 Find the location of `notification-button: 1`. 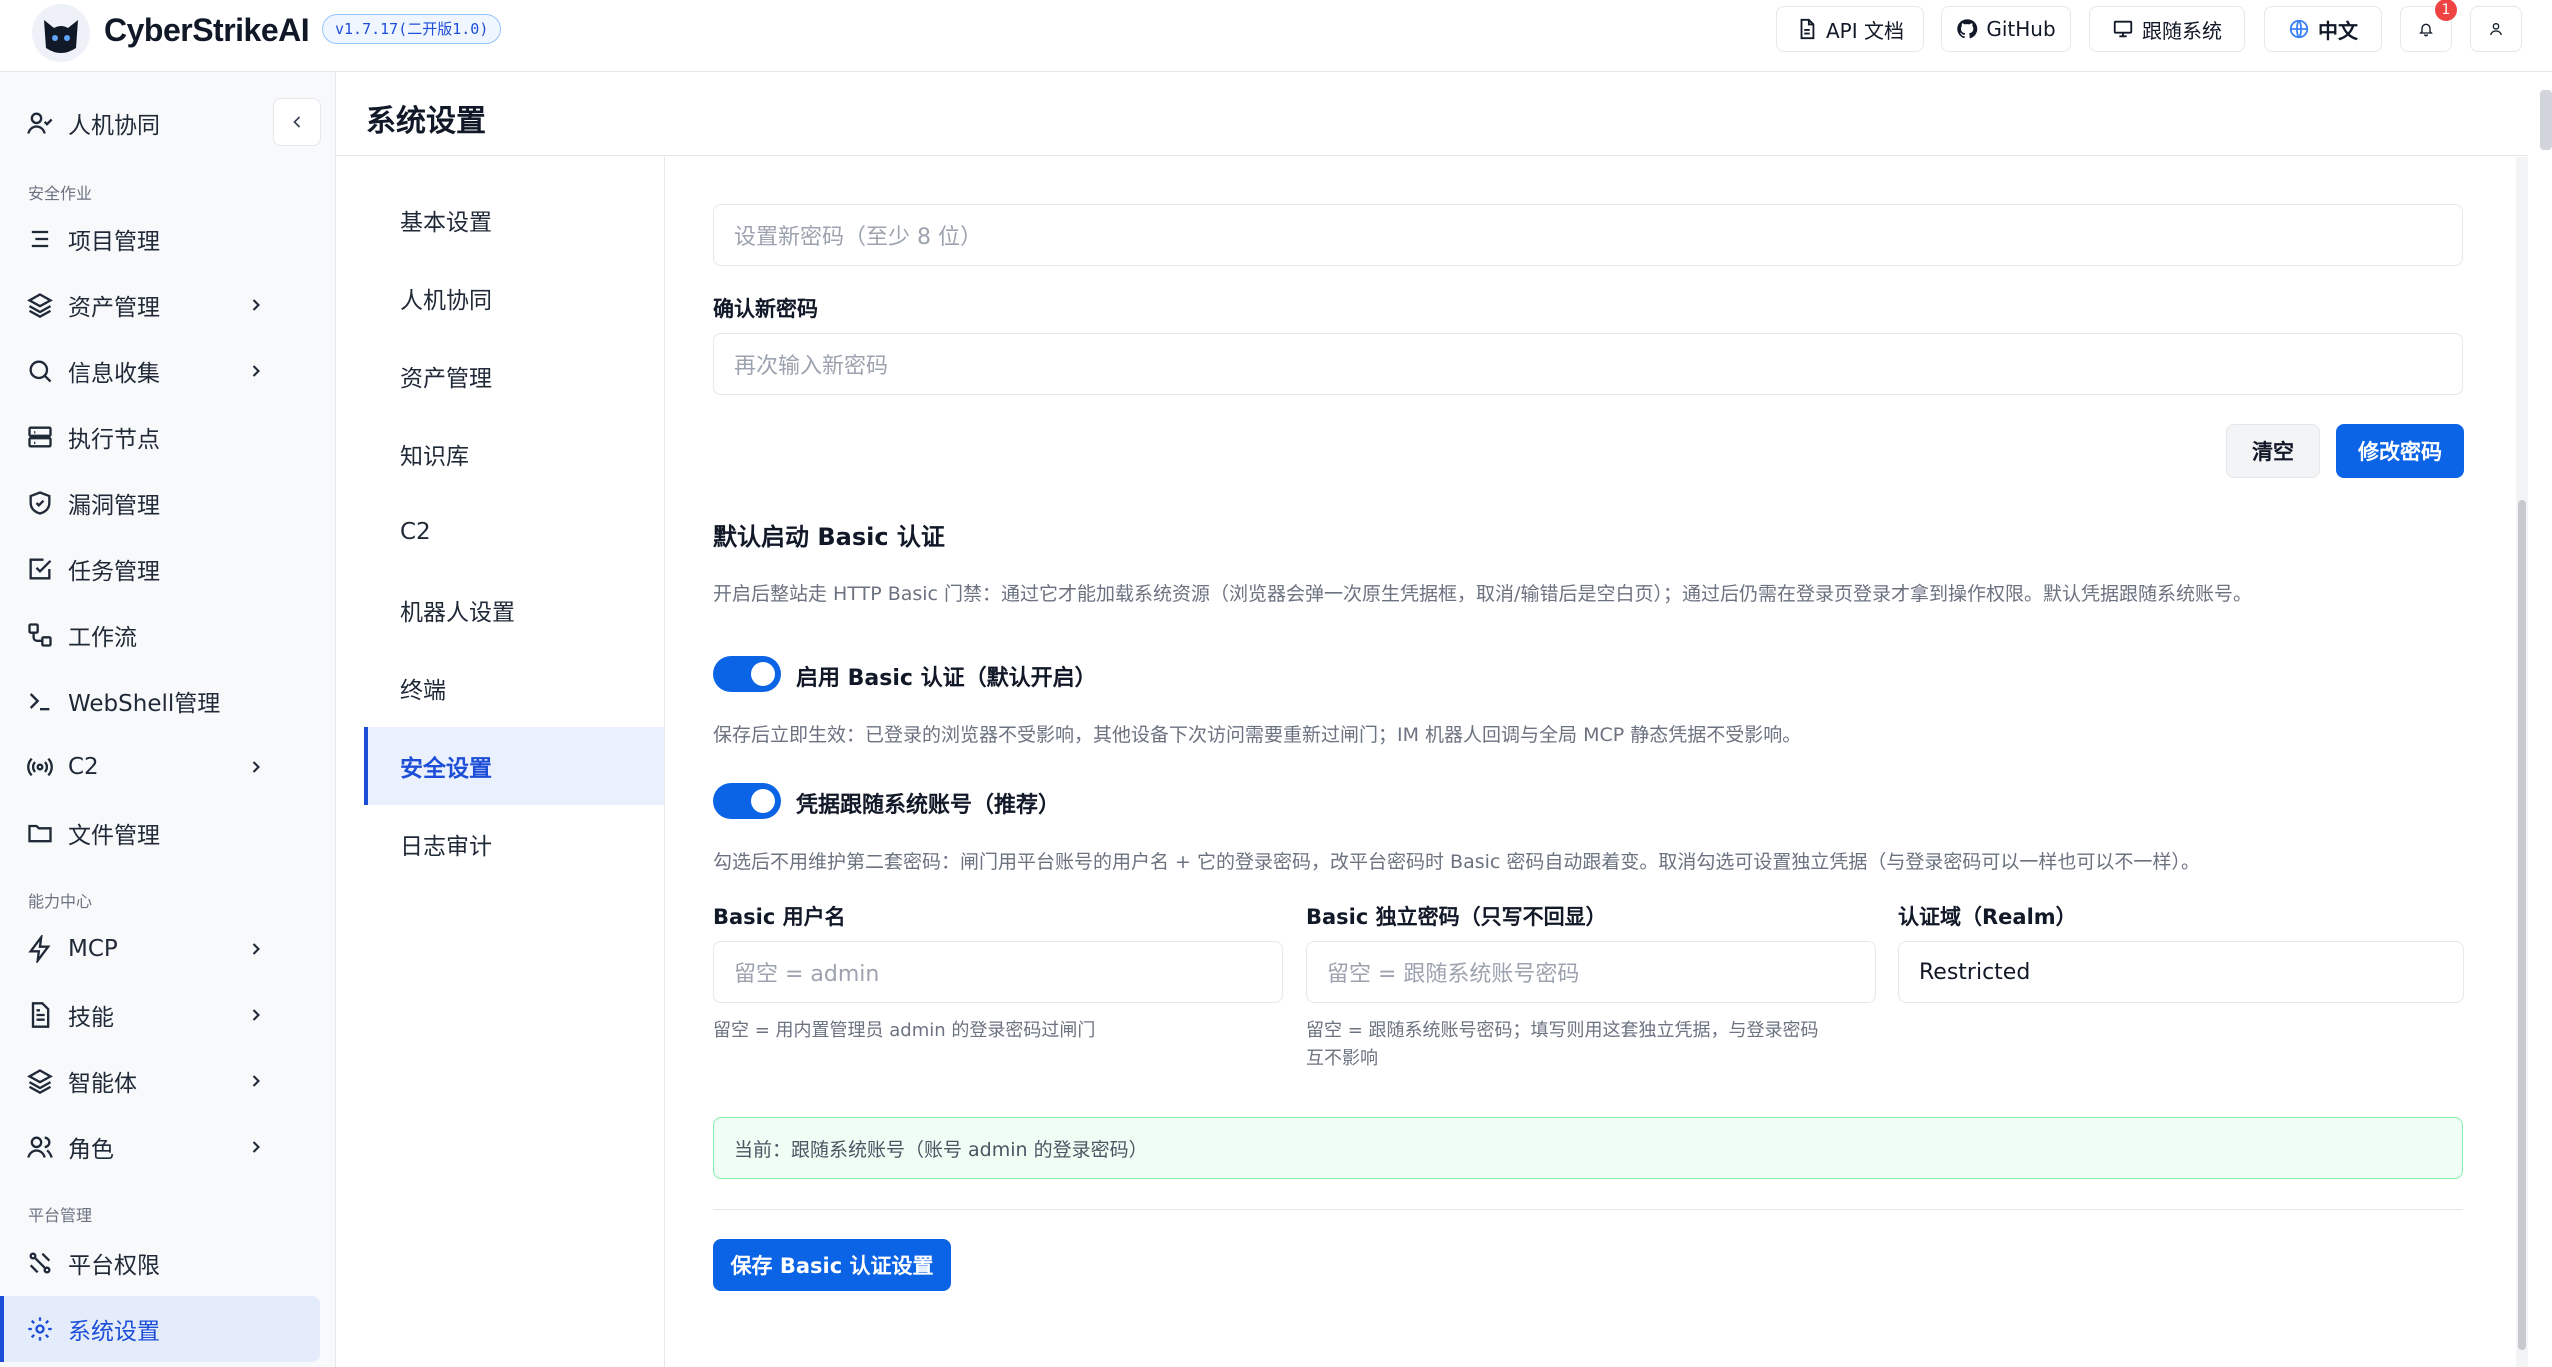

notification-button: 1 is located at coordinates (2428, 26).